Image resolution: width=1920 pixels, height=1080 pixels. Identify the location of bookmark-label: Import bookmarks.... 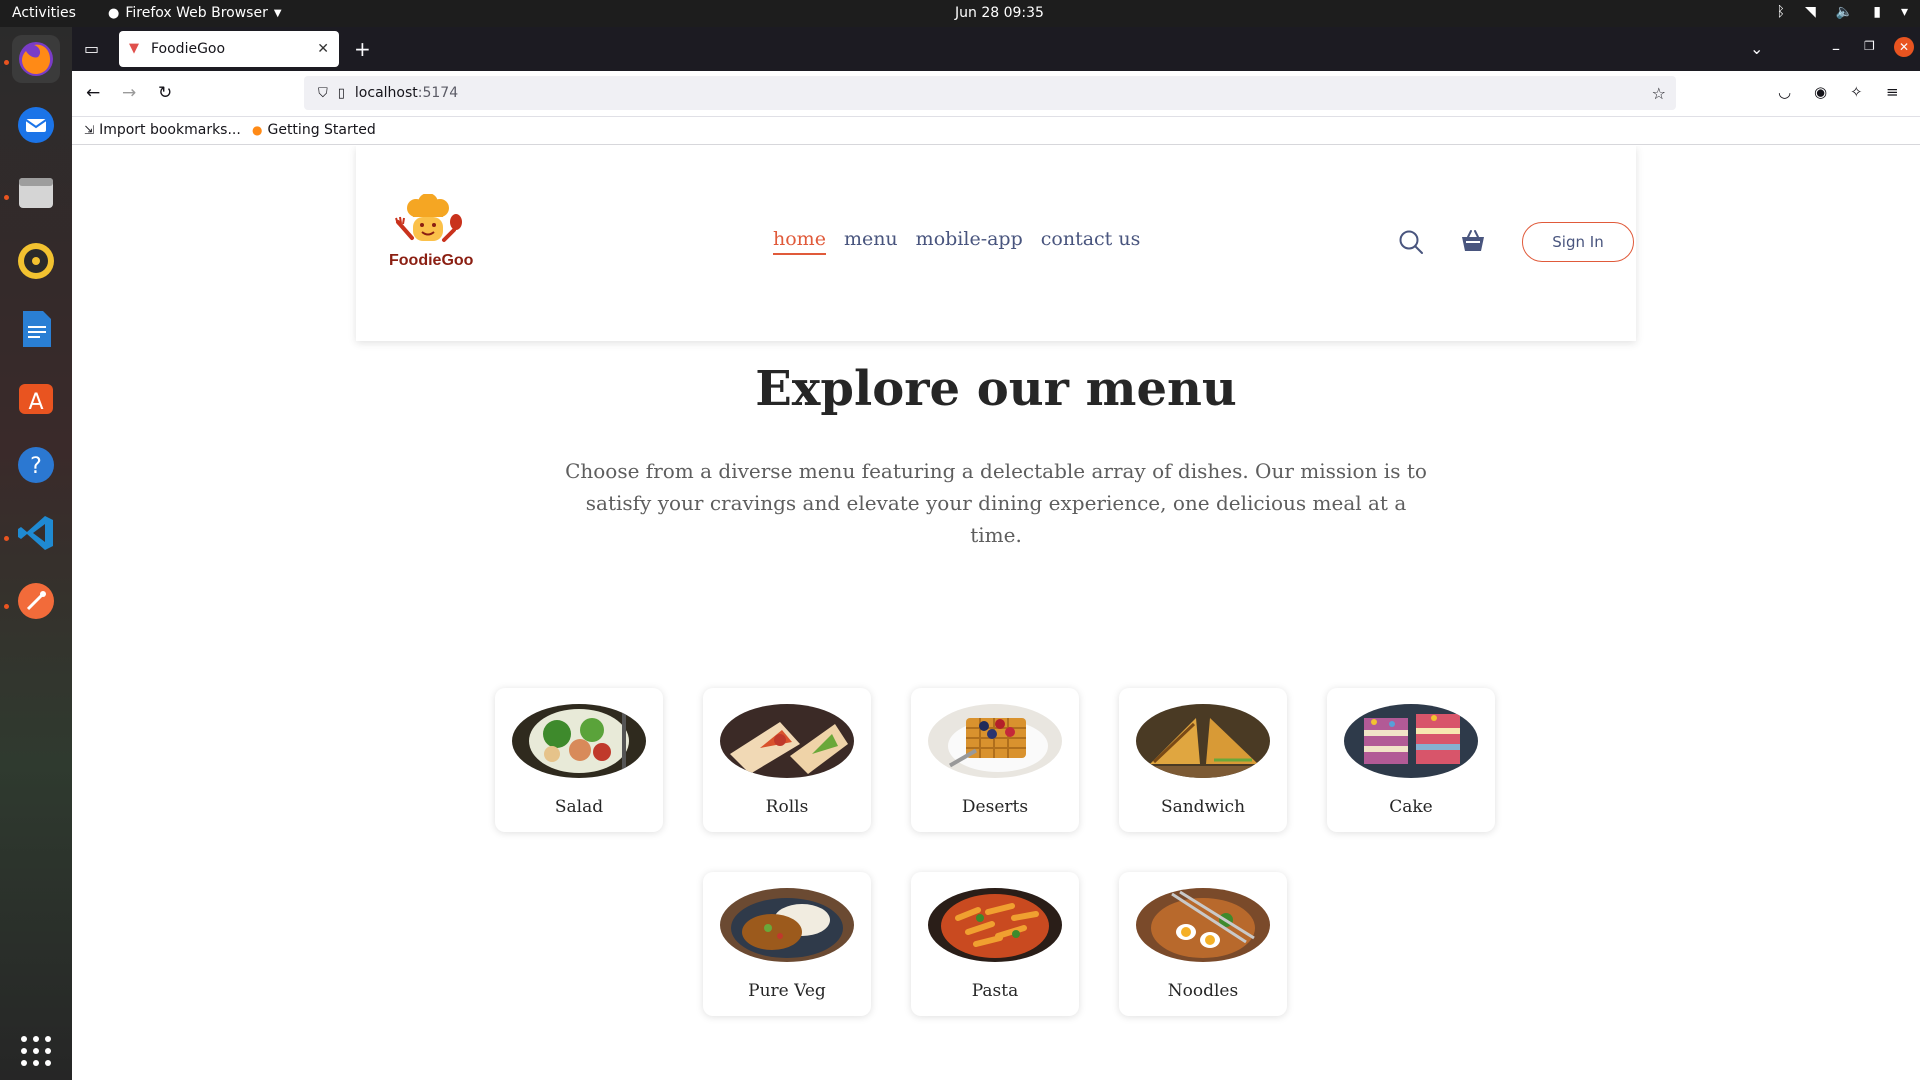
(170, 130).